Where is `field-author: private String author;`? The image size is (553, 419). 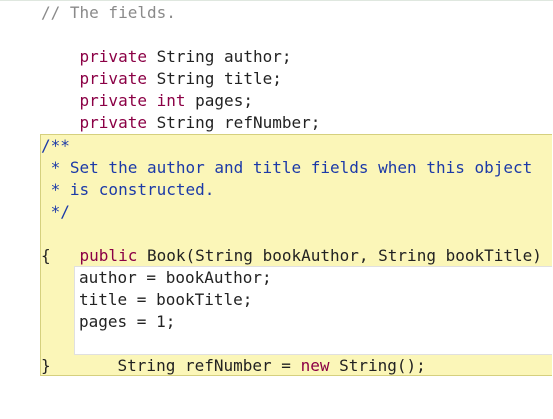 field-author: private String author; is located at coordinates (166, 45).